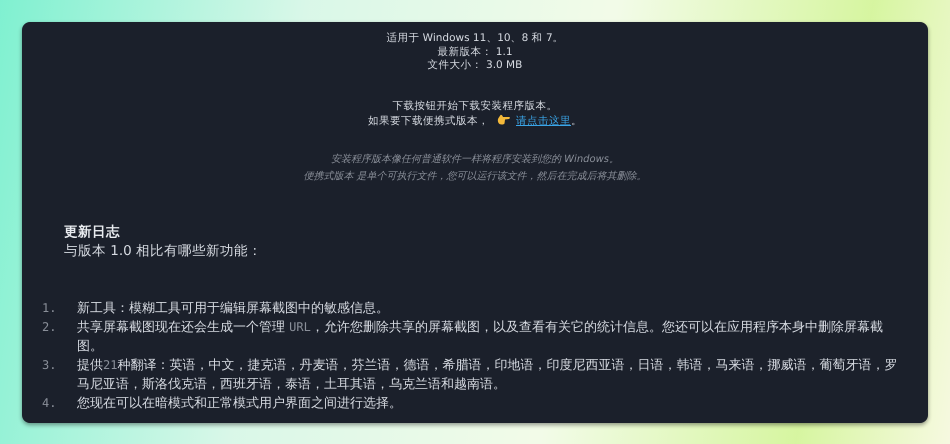 This screenshot has height=444, width=950. What do you see at coordinates (475, 39) in the screenshot?
I see `info-text: 适用于 Windows 11、10、8 和 7。` at bounding box center [475, 39].